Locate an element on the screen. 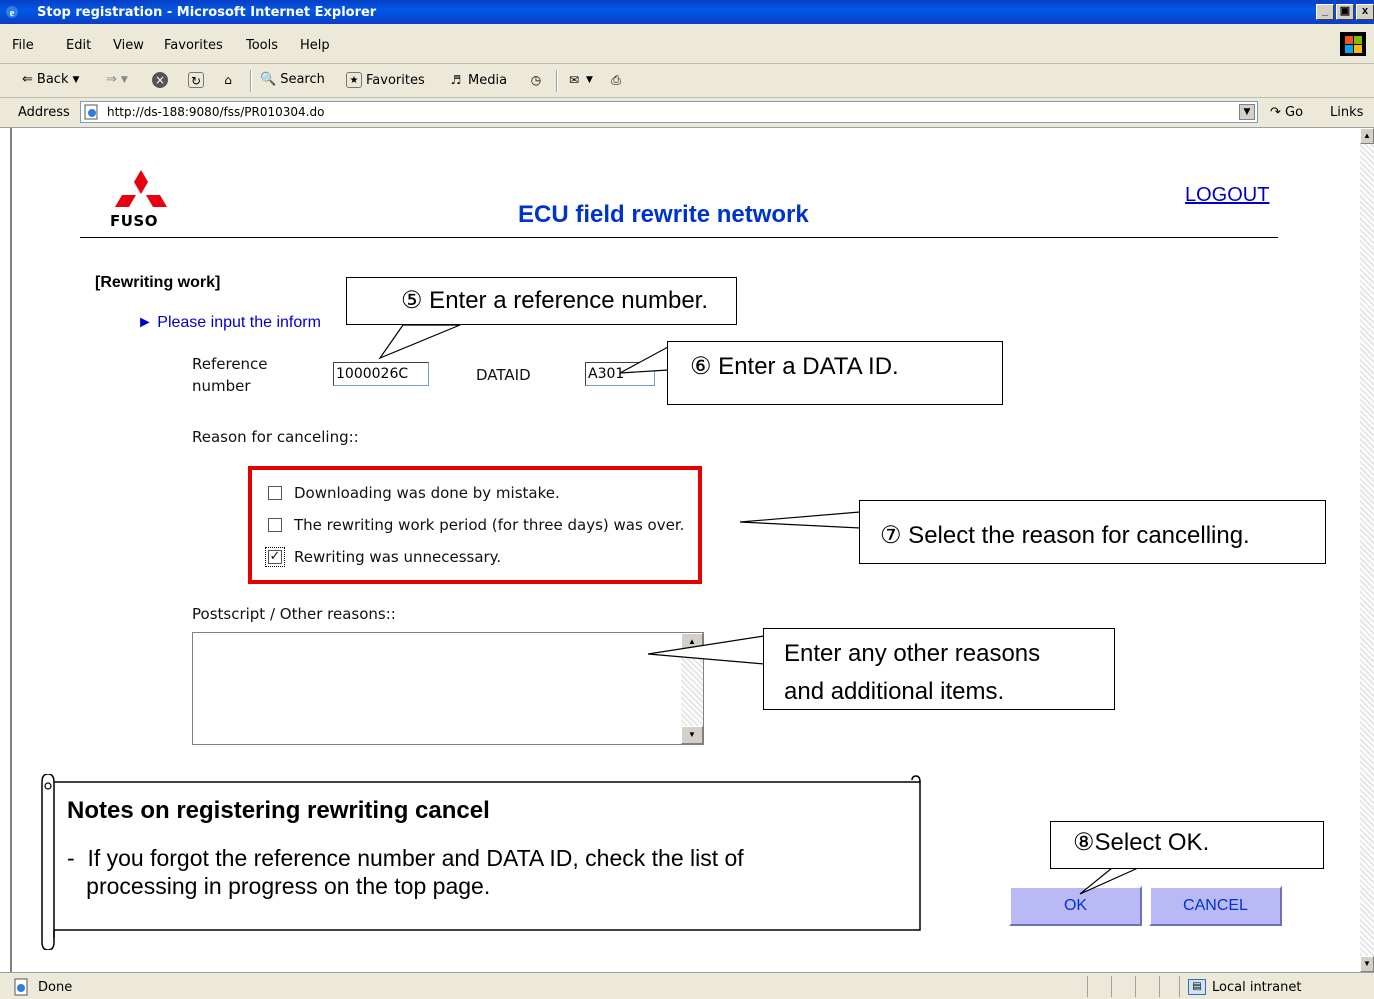 The width and height of the screenshot is (1374, 999). scroll-down-icon: ▼ is located at coordinates (1367, 964).